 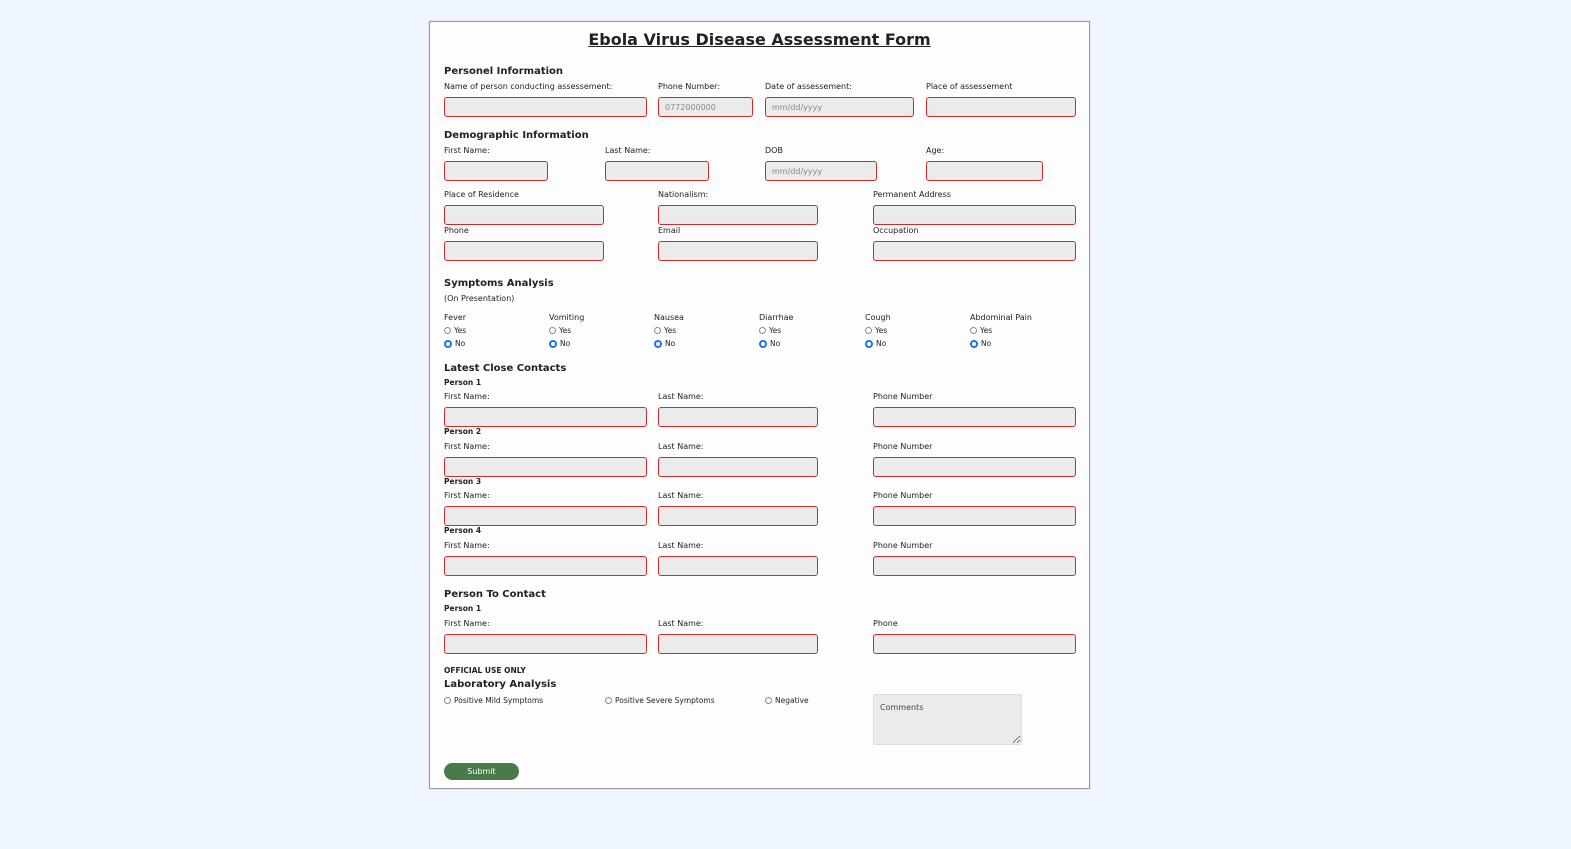 What do you see at coordinates (787, 700) in the screenshot?
I see `lab-option-negative: Negative` at bounding box center [787, 700].